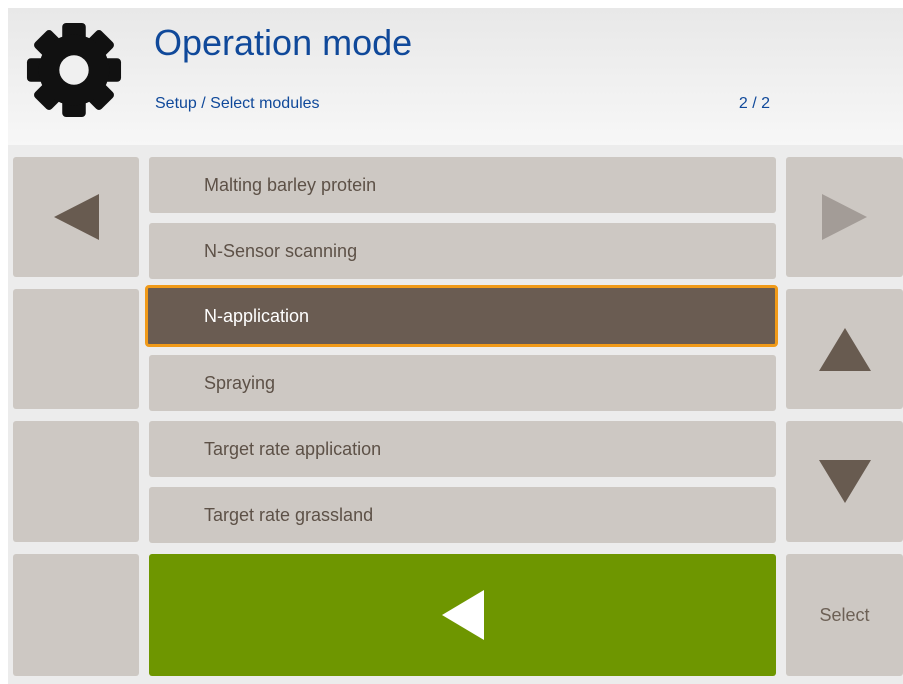 This screenshot has width=903, height=684. Describe the element at coordinates (462, 251) in the screenshot. I see `list-item-n-sensor-scanning: N-Sensor scanning` at that location.